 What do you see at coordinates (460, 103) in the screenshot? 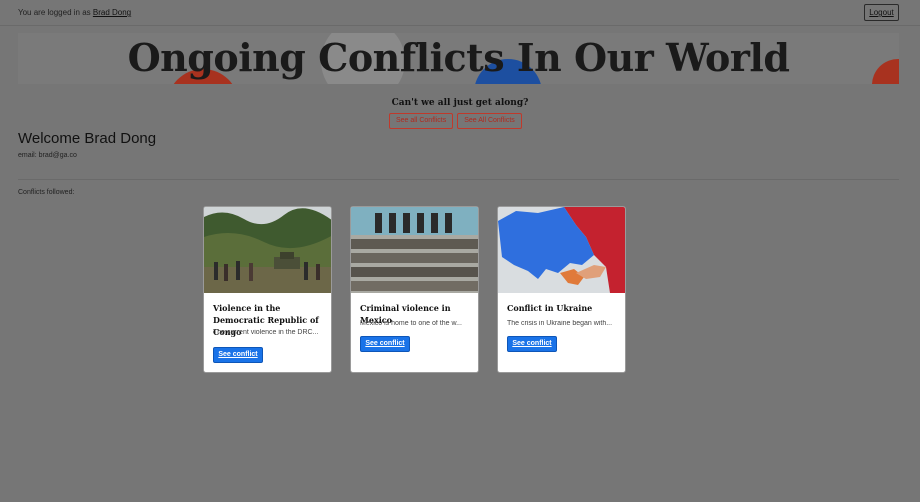
I see `tagline: Can't we all just get along?` at bounding box center [460, 103].